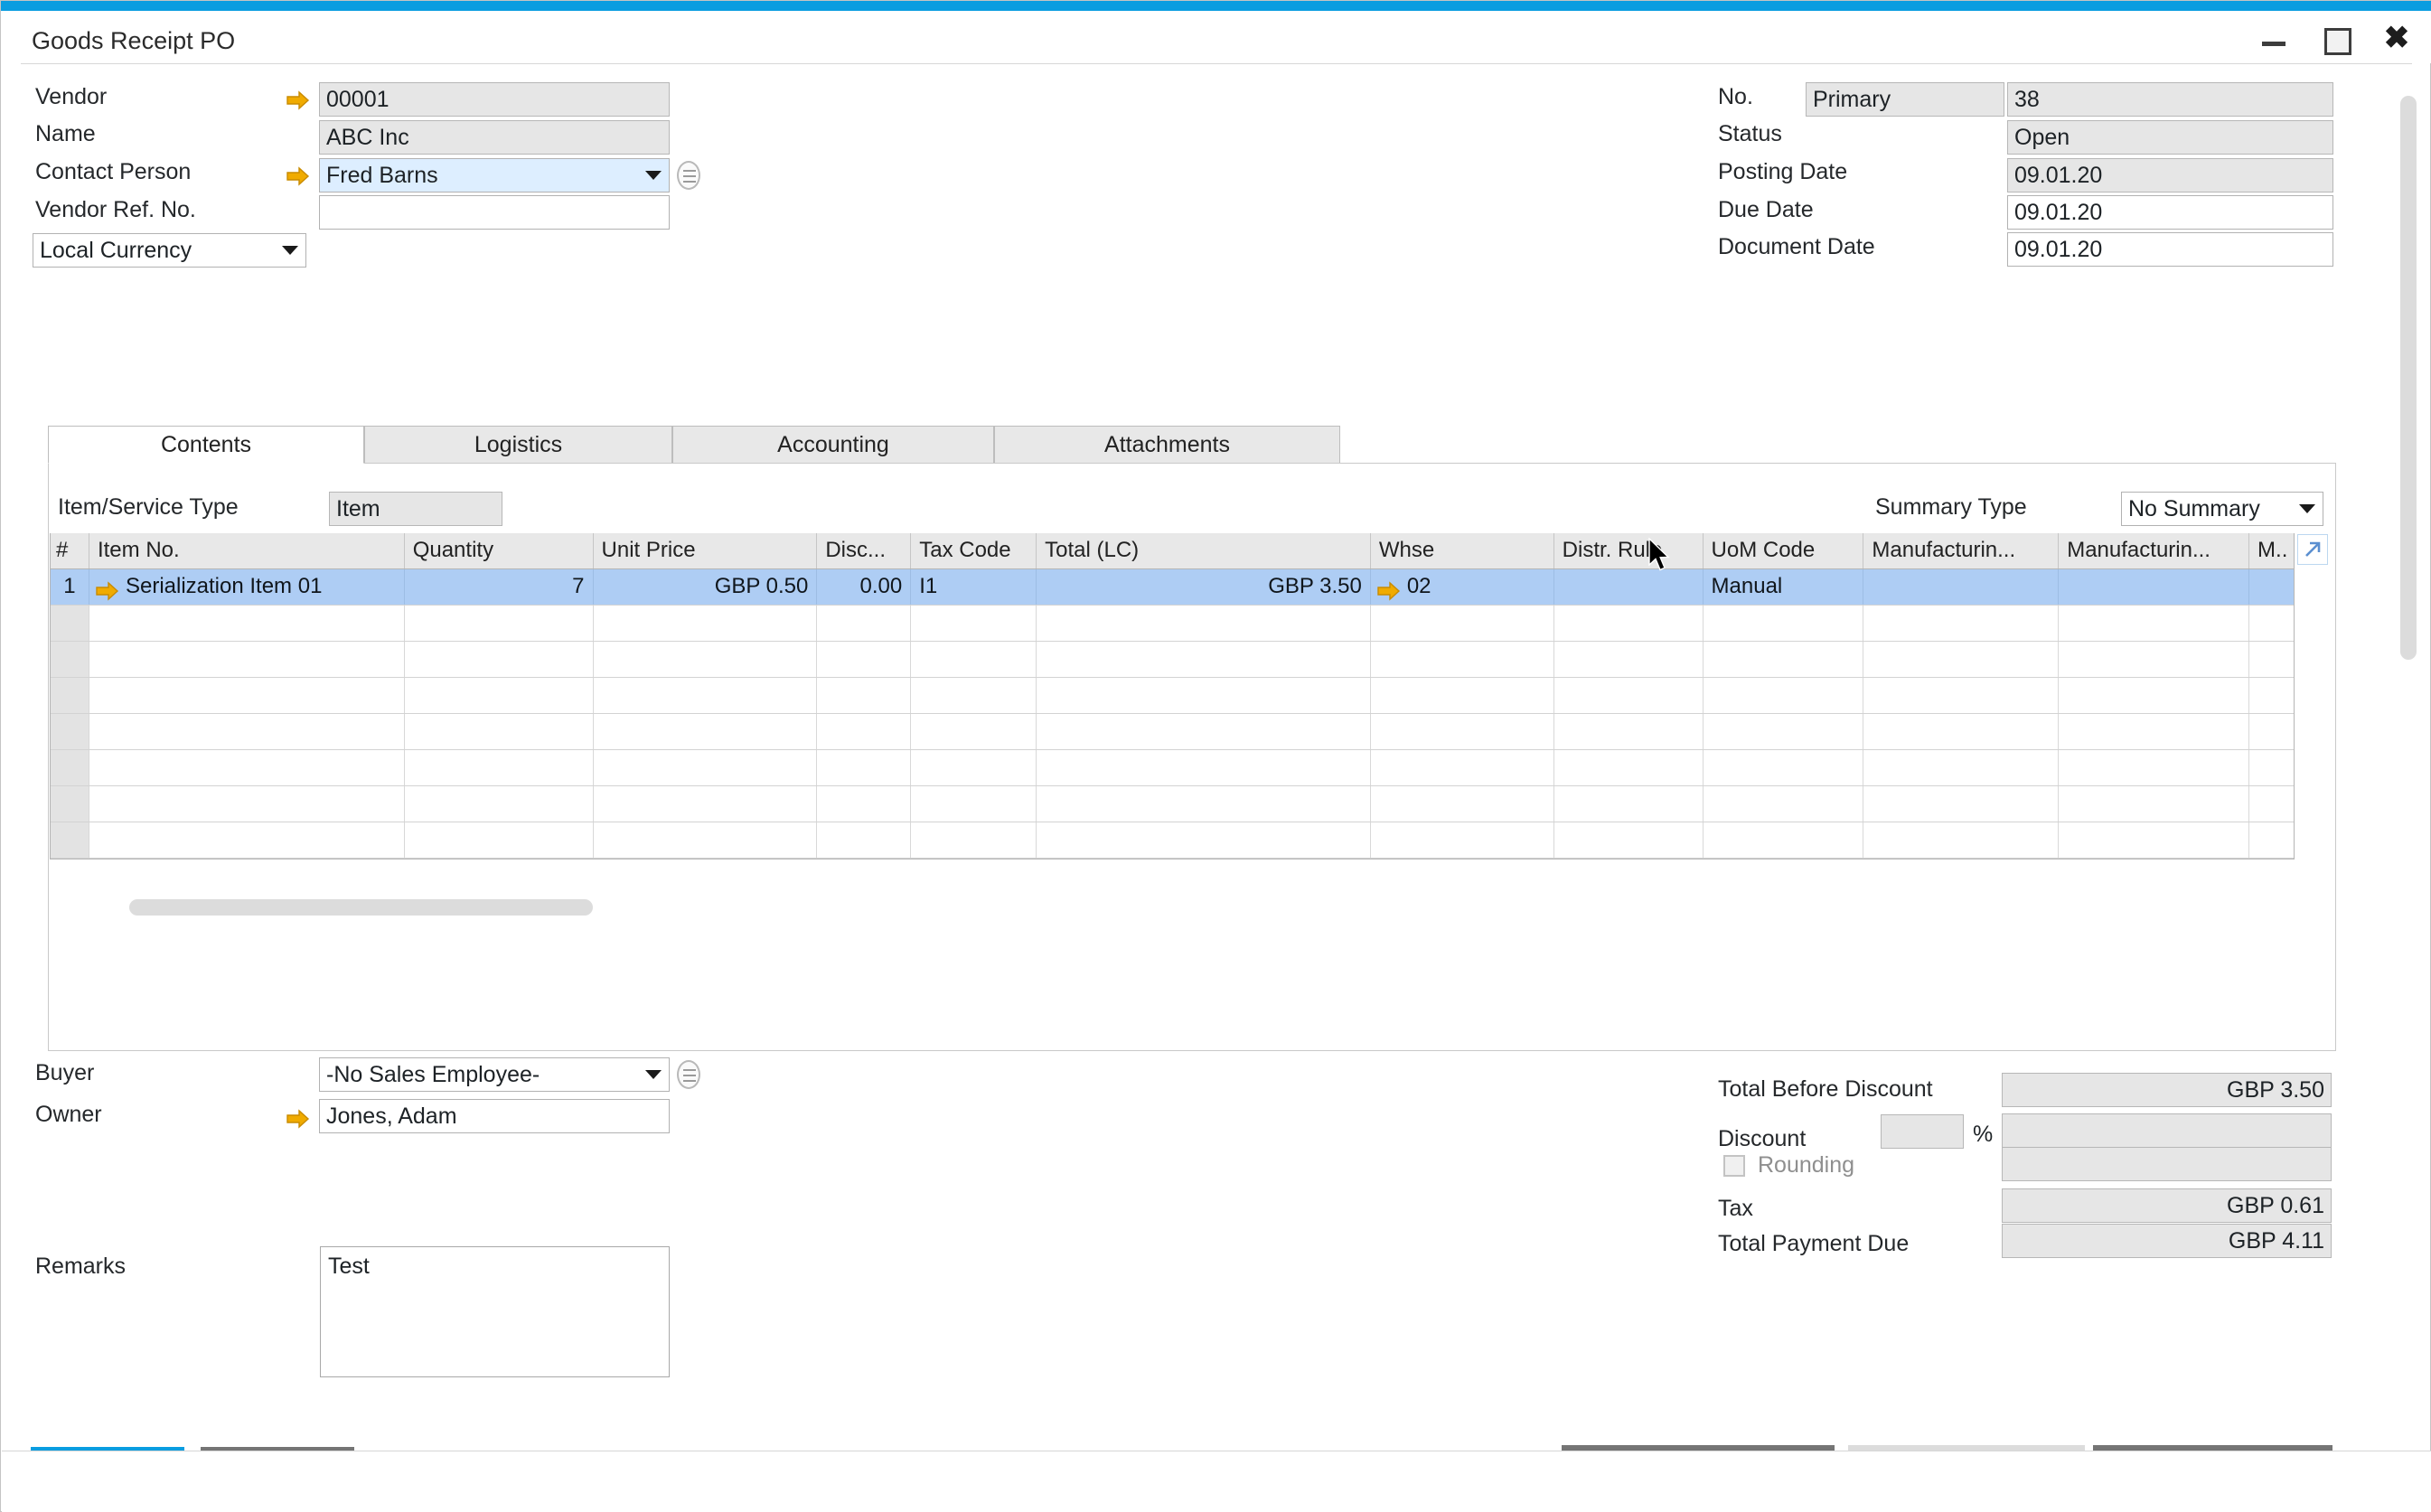 This screenshot has width=2431, height=1512. Describe the element at coordinates (247, 550) in the screenshot. I see `col-item-no: Item No.` at that location.